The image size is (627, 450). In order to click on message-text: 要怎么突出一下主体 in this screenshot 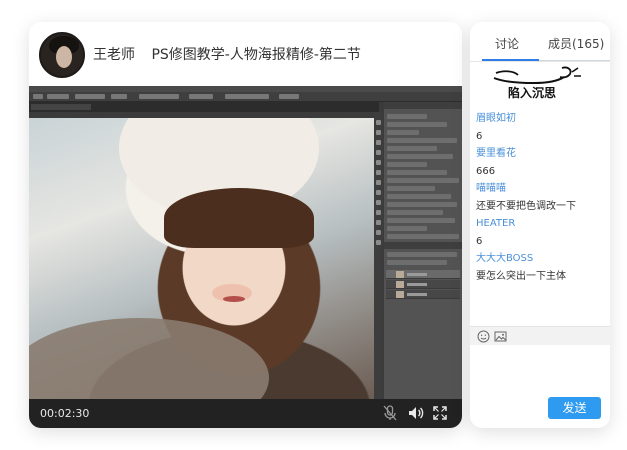, I will do `click(521, 276)`.